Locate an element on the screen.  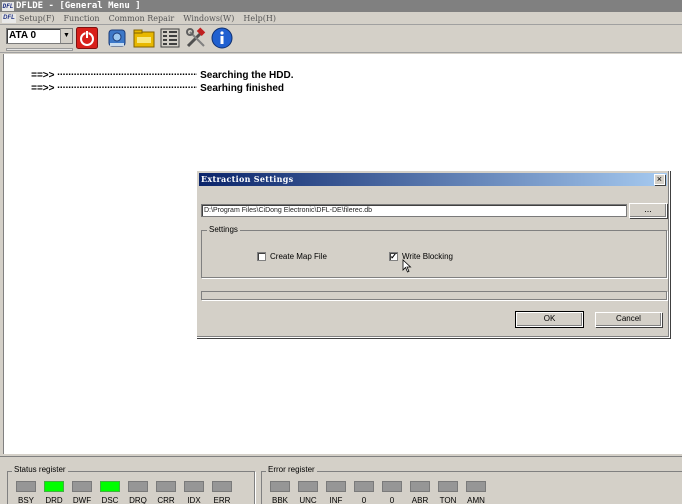
menu-logo-icon: DFL is located at coordinates (9, 18).